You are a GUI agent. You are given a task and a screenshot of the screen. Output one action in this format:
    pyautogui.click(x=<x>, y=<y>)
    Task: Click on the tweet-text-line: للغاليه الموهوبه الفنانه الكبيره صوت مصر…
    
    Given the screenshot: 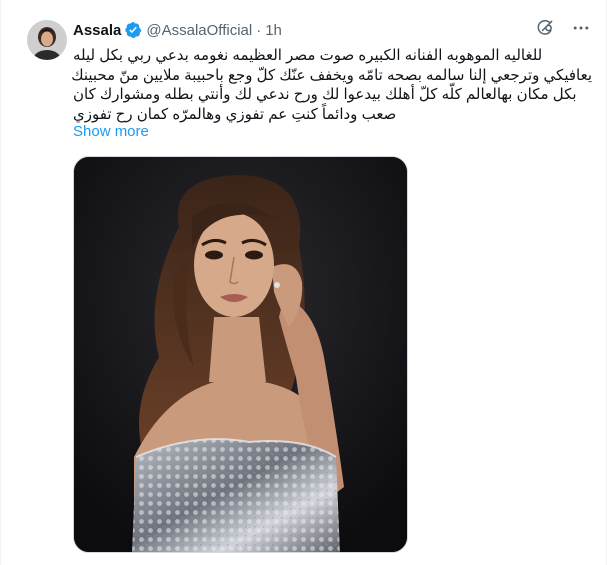 What is the action you would take?
    pyautogui.click(x=308, y=55)
    